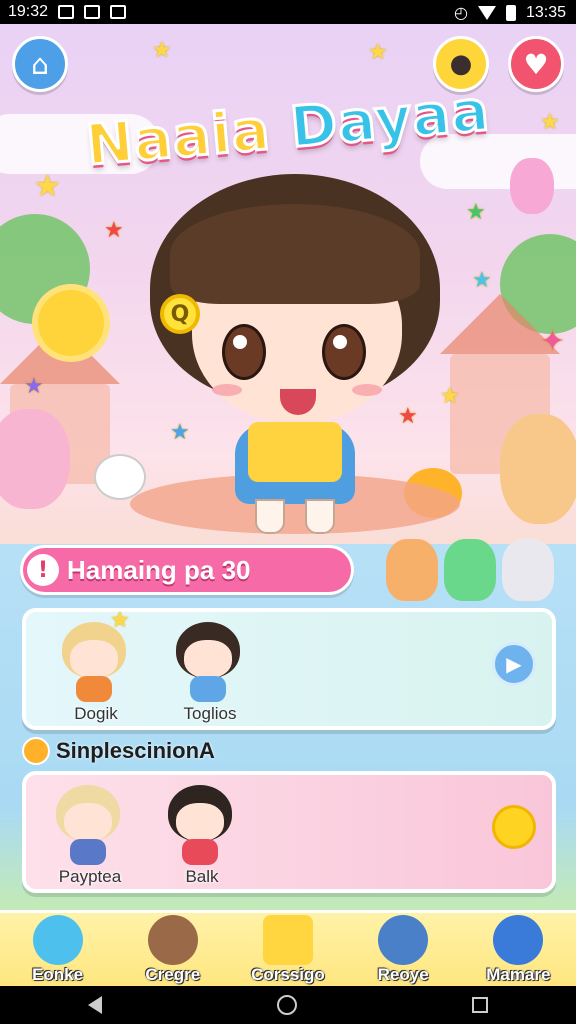 The height and width of the screenshot is (1024, 576). I want to click on nav-label: Cregre, so click(173, 974).